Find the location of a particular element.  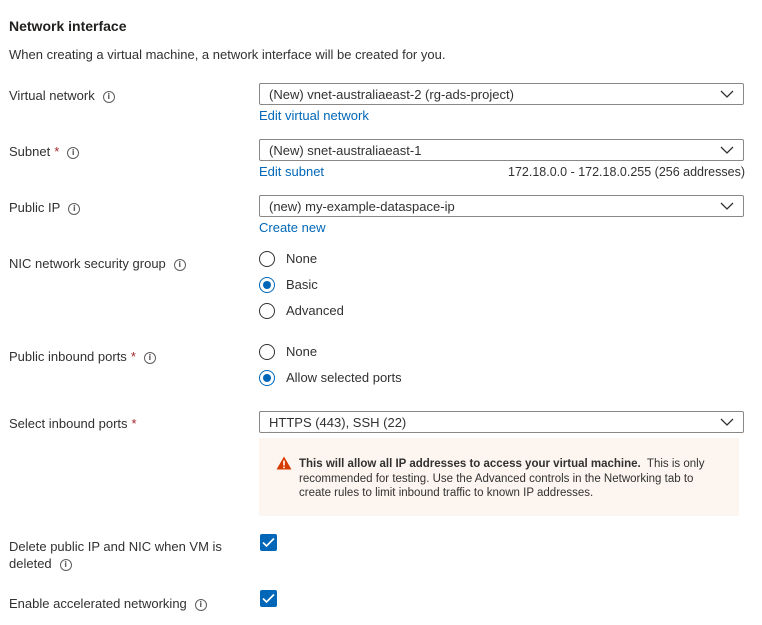

public-ip-label: Public IP i is located at coordinates (45, 207).